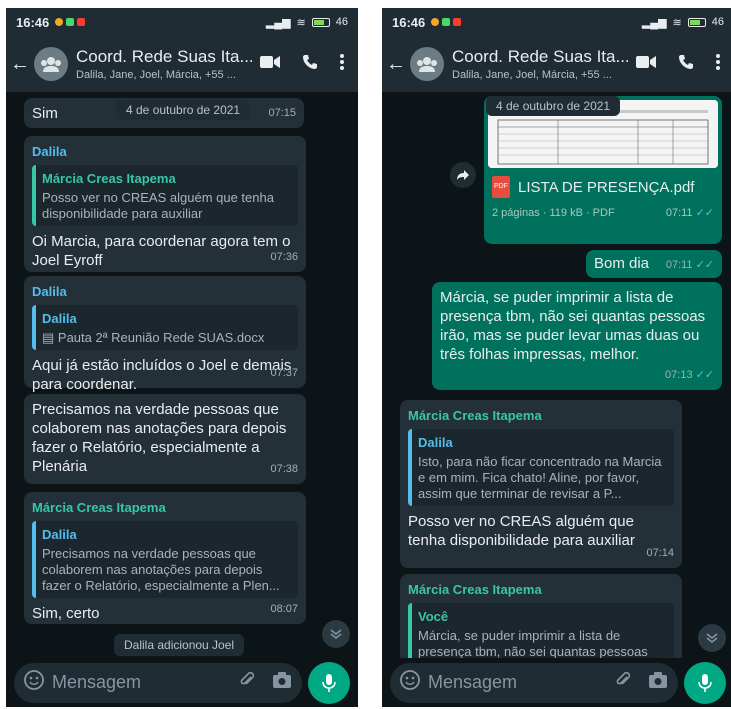 This screenshot has height=709, width=731. Describe the element at coordinates (475, 589) in the screenshot. I see `message-sender: Márcia Creas Itapema` at that location.